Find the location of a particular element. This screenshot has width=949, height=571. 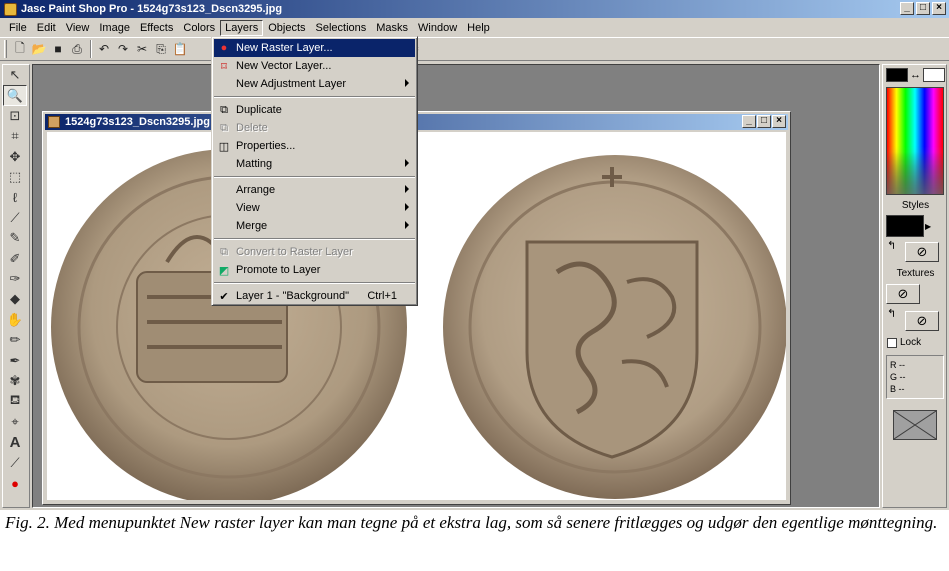

eraser-tool-icon: ✏ is located at coordinates (15, 340).